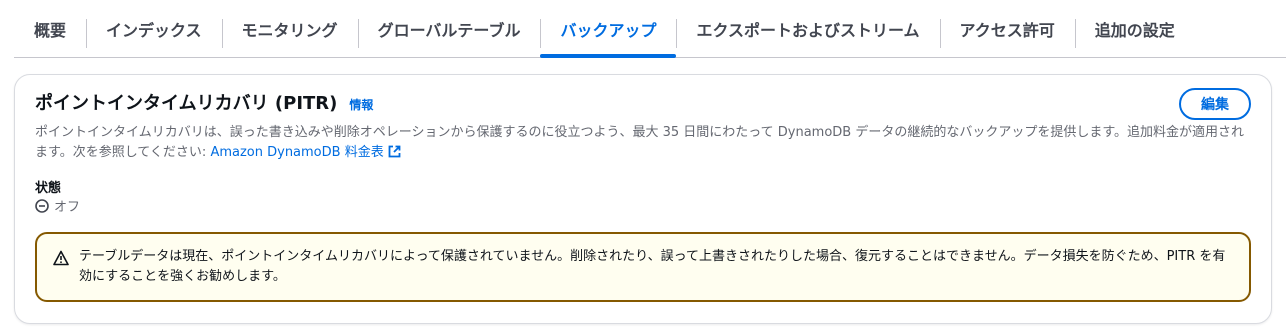  Describe the element at coordinates (297, 152) in the screenshot. I see `pricing-link-label: Amazon DynamoDB 料金表` at that location.